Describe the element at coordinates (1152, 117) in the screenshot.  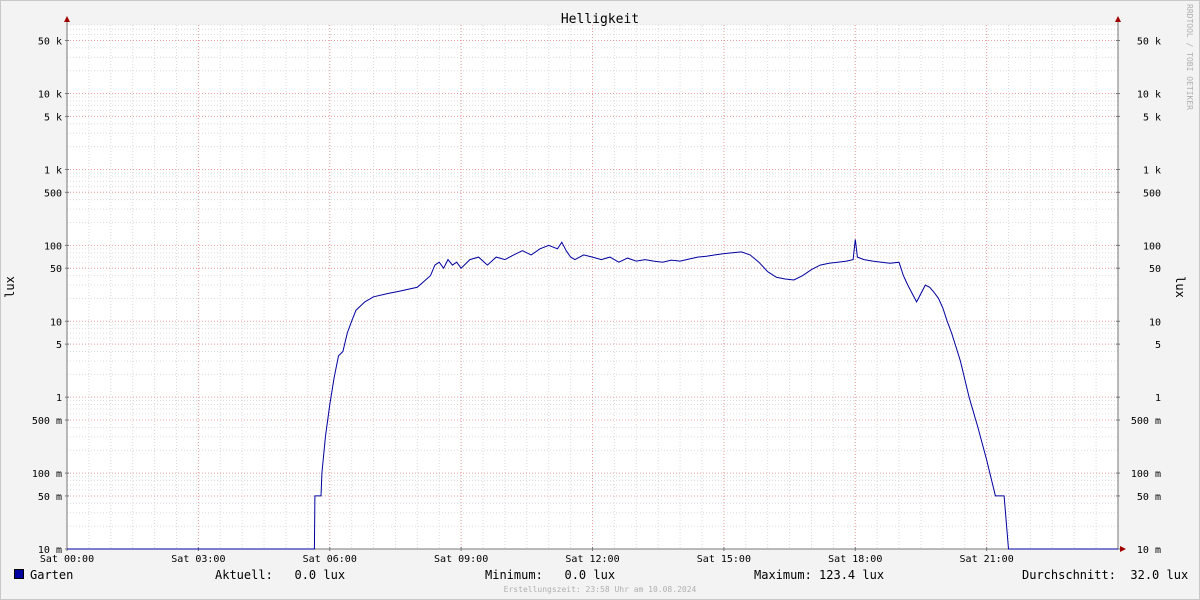
I see `y-tick-label-right: 5 k` at that location.